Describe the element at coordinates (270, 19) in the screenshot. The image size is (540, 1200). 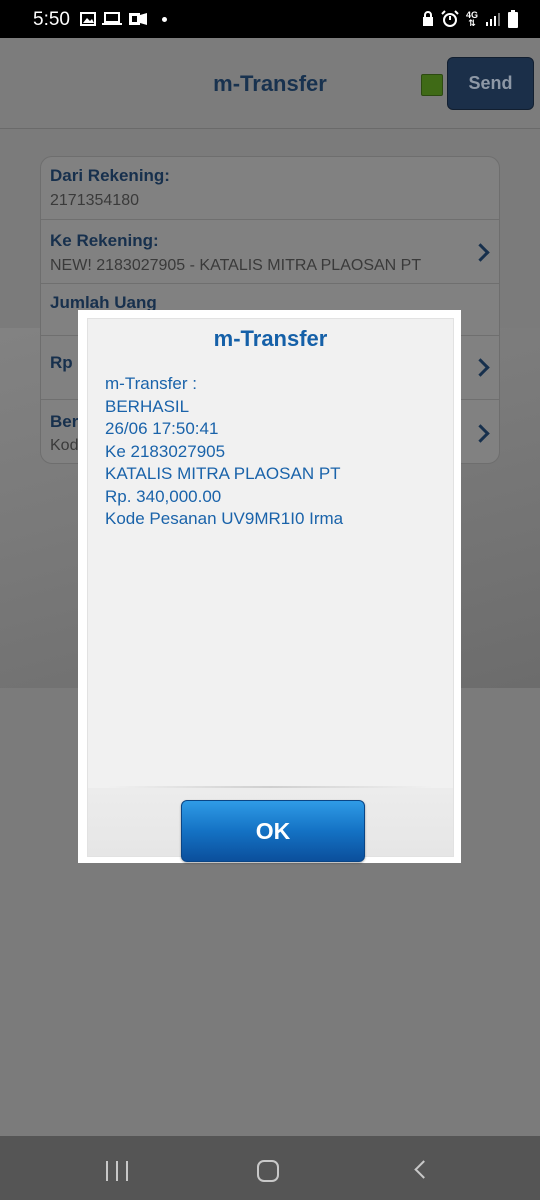
I see `status-bar: 5:50 4G ⇅` at that location.